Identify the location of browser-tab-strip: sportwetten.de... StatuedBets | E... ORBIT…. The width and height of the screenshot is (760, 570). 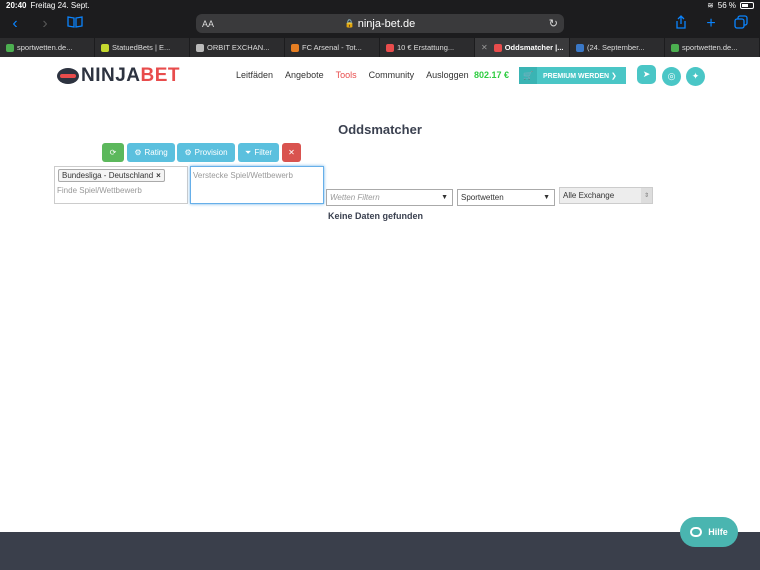
(380, 47).